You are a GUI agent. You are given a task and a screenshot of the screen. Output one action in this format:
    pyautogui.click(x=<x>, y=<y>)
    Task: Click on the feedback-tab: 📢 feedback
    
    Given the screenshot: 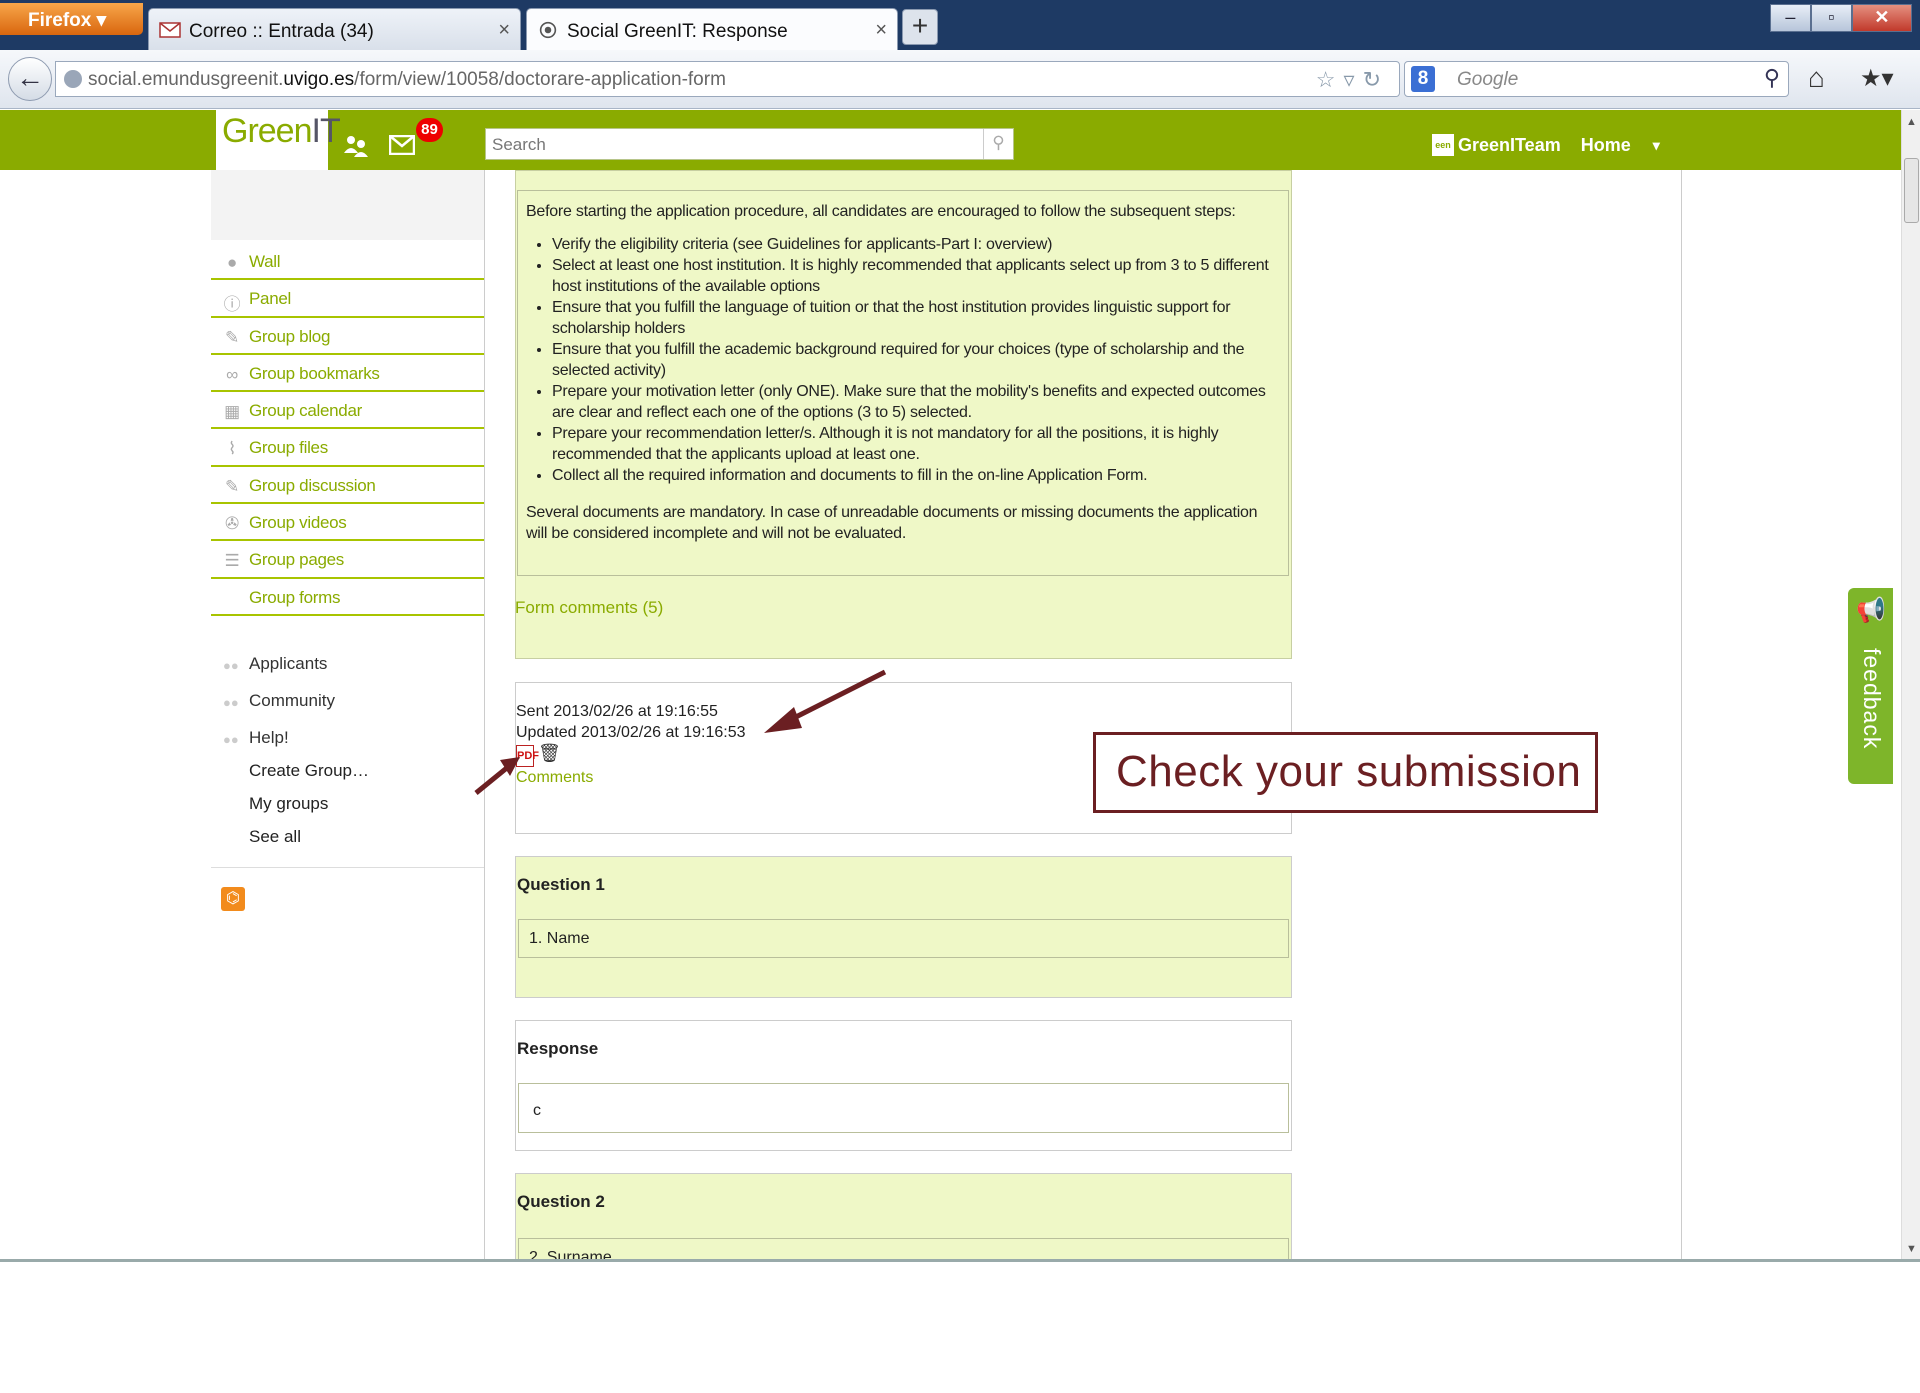 What is the action you would take?
    pyautogui.click(x=1870, y=686)
    